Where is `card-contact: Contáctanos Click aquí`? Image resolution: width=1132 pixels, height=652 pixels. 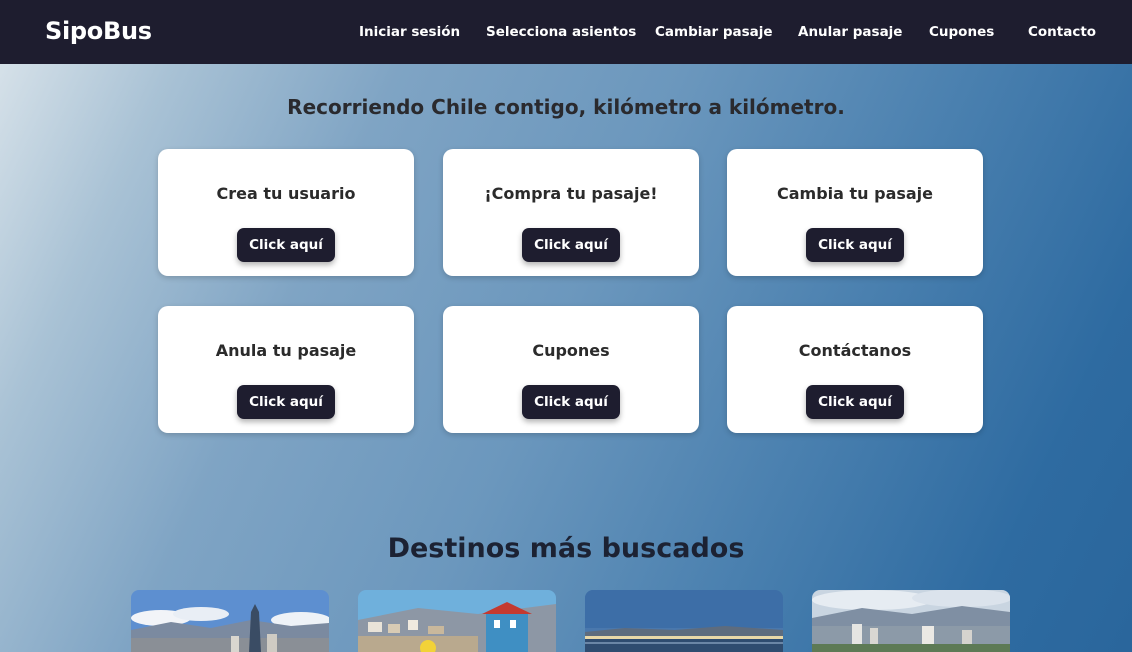 card-contact: Contáctanos Click aquí is located at coordinates (855, 369).